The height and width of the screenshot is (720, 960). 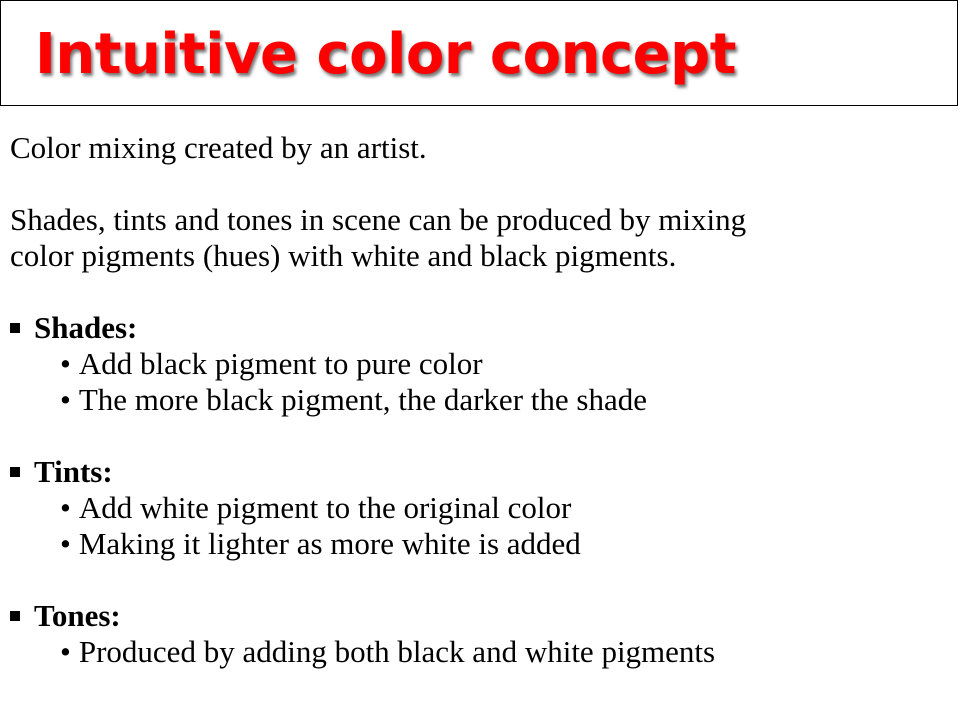 What do you see at coordinates (77, 615) in the screenshot?
I see `section-heading-label: Tones:` at bounding box center [77, 615].